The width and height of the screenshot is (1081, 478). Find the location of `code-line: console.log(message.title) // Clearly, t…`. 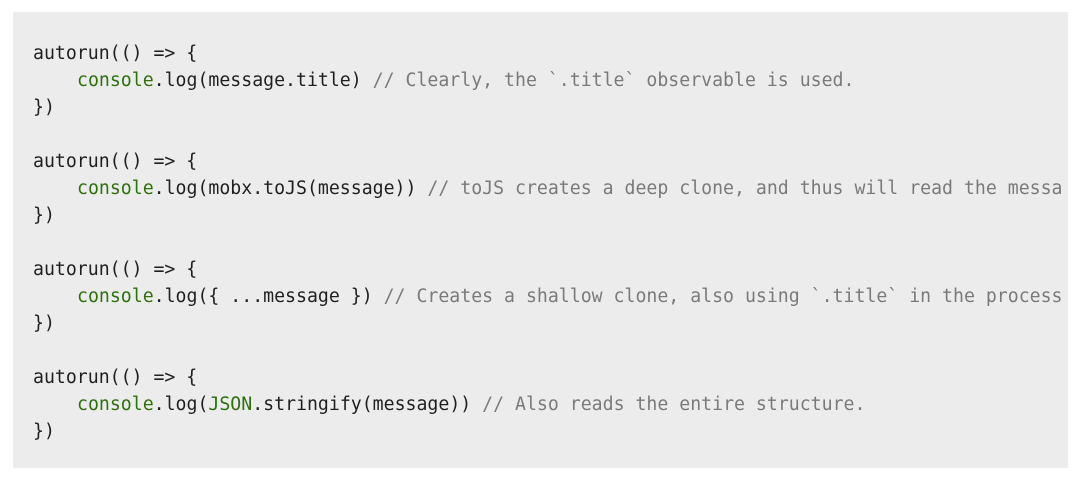

code-line: console.log(message.title) // Clearly, t… is located at coordinates (550, 80).